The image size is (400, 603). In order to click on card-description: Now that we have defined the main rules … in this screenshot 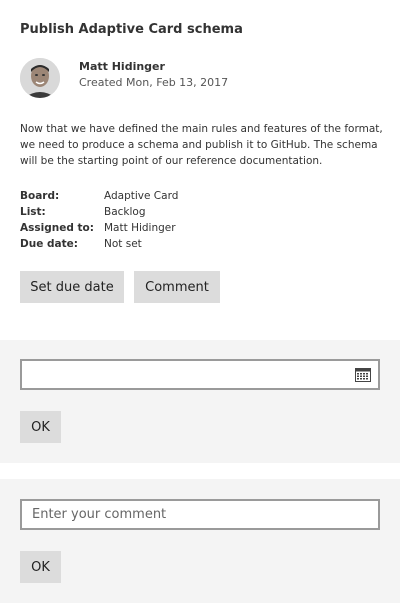, I will do `click(201, 145)`.